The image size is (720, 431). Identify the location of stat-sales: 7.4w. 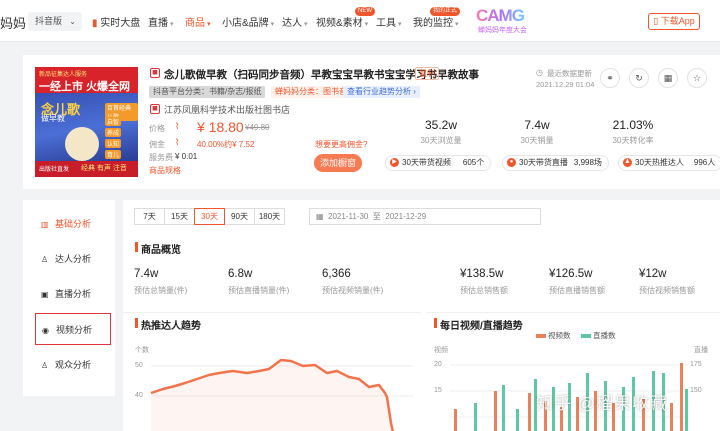
(537, 125).